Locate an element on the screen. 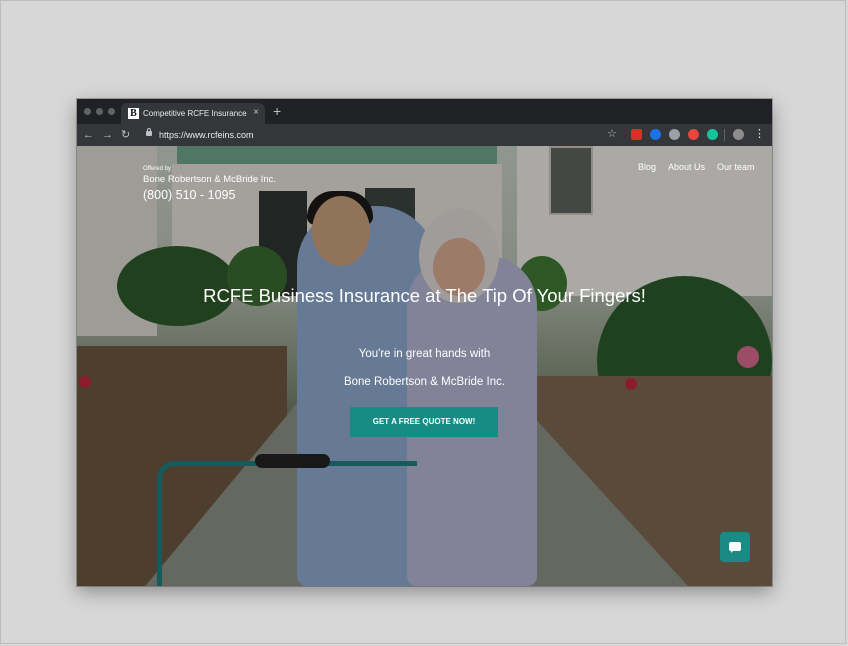 The width and height of the screenshot is (848, 646). extension-drop-icon is located at coordinates (693, 134).